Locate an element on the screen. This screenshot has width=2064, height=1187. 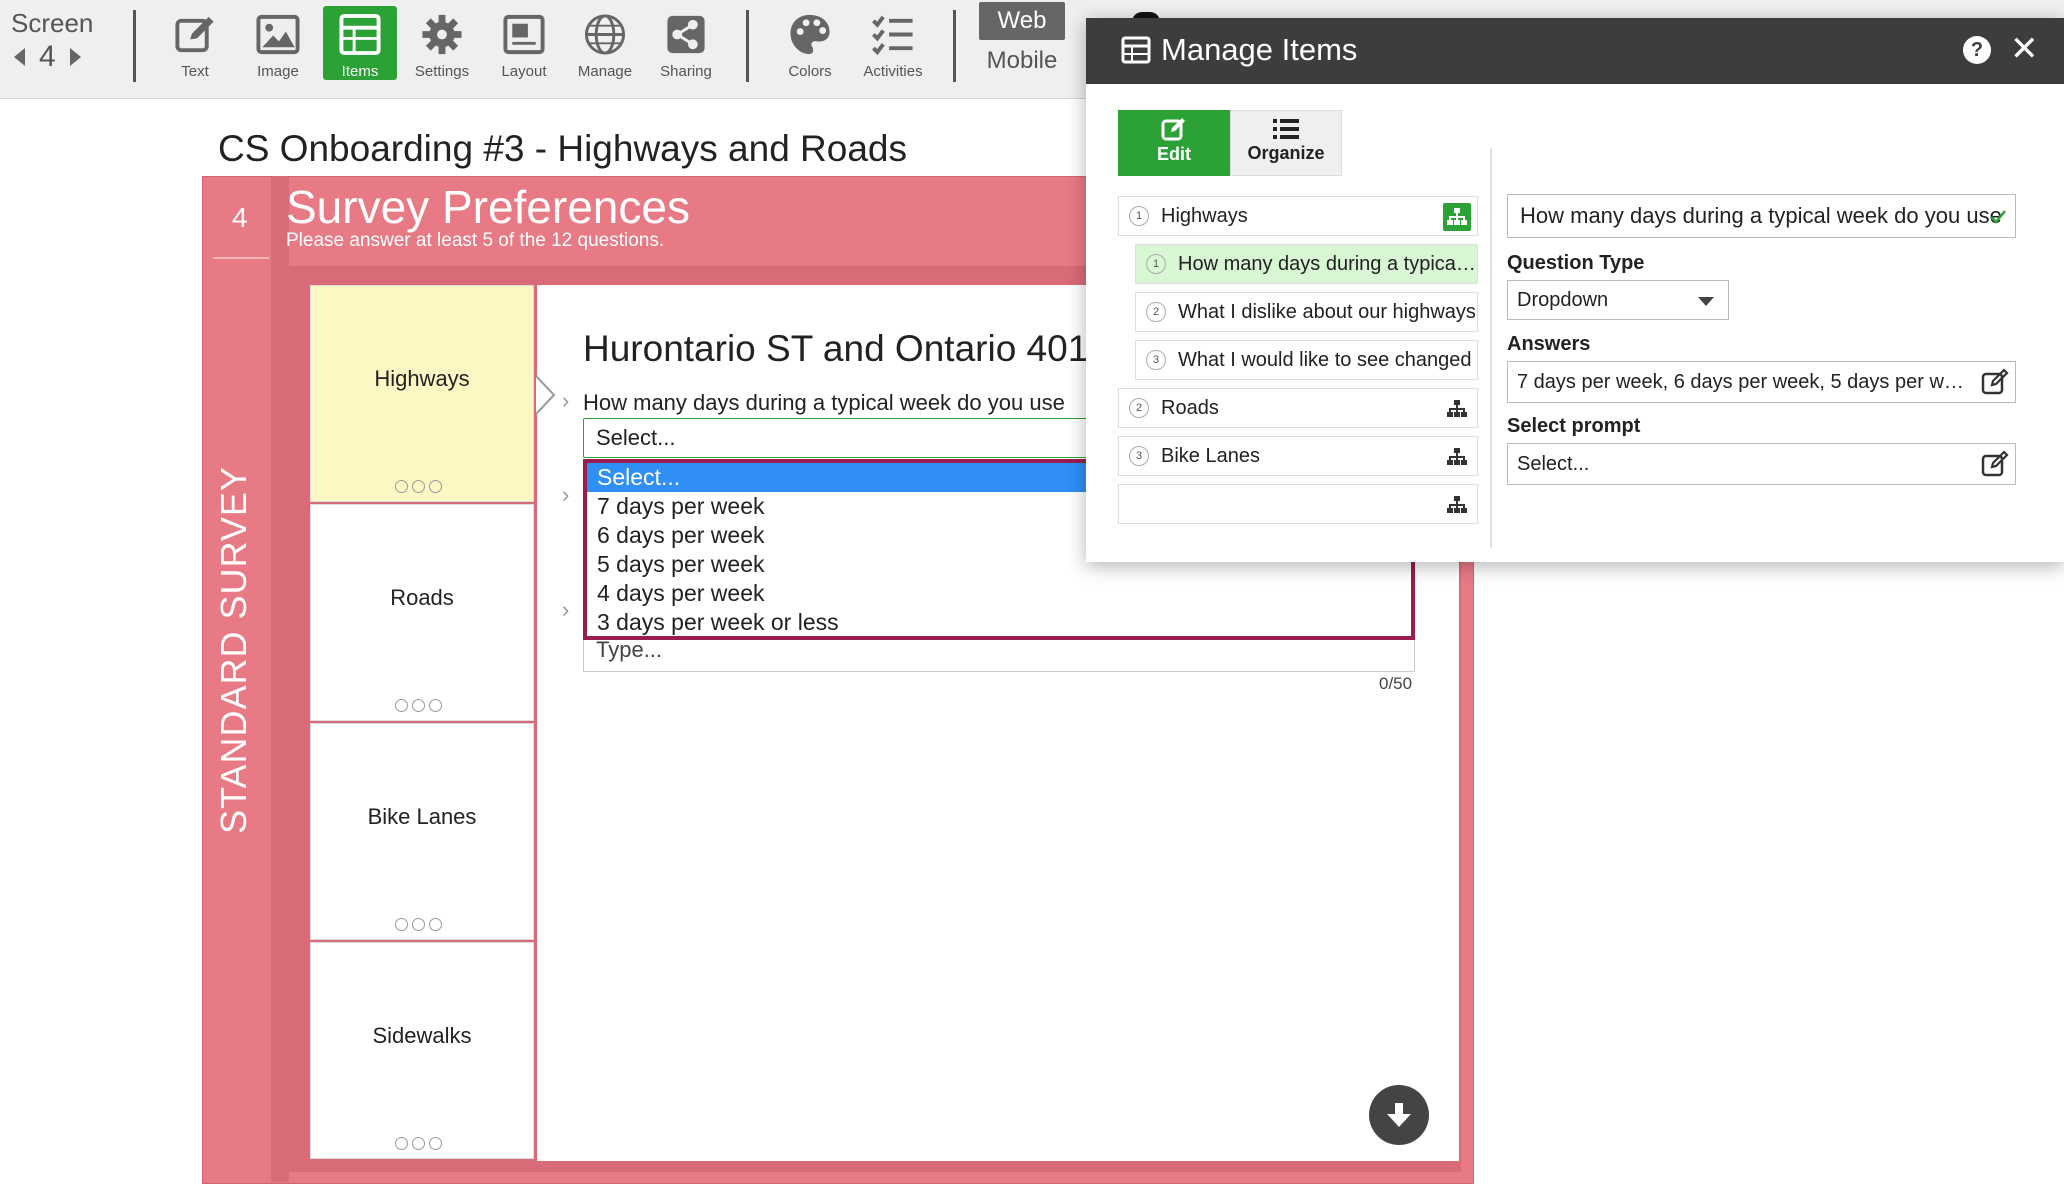
tree-item-question-2: 2 What I dislike about our highways is located at coordinates (1306, 312).